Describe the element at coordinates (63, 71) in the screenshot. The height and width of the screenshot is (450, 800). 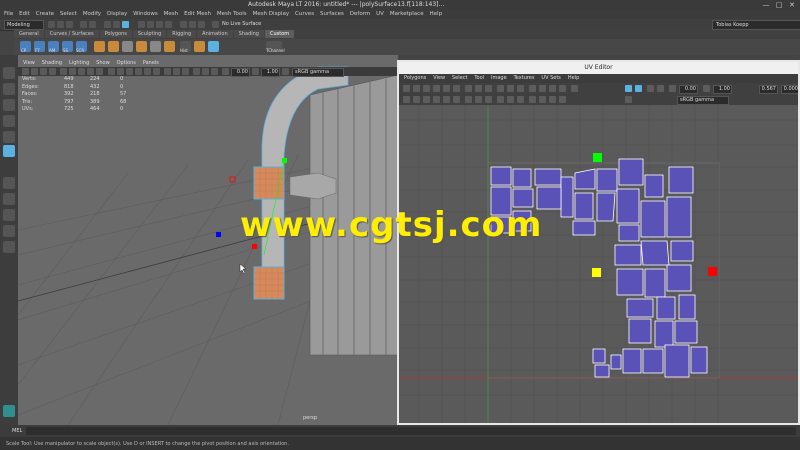
I see `grid-icon` at that location.